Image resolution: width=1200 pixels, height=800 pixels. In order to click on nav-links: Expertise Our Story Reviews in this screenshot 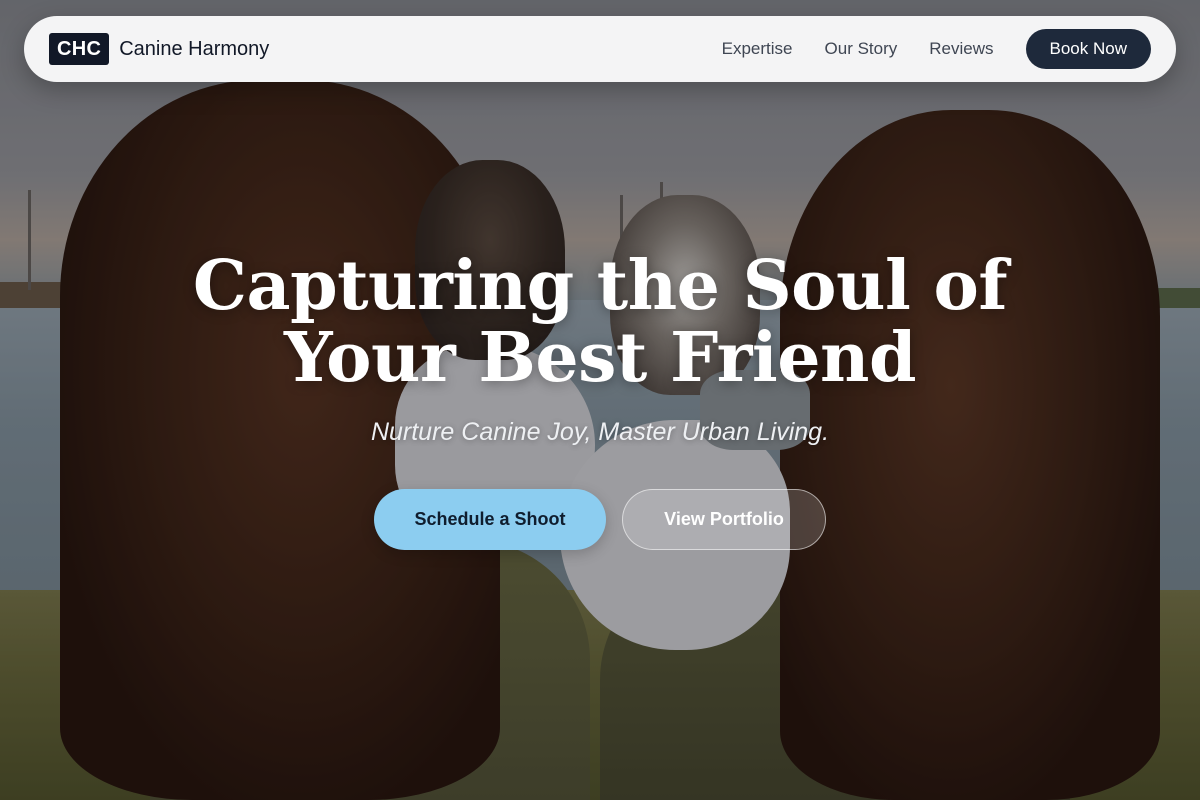, I will do `click(858, 49)`.